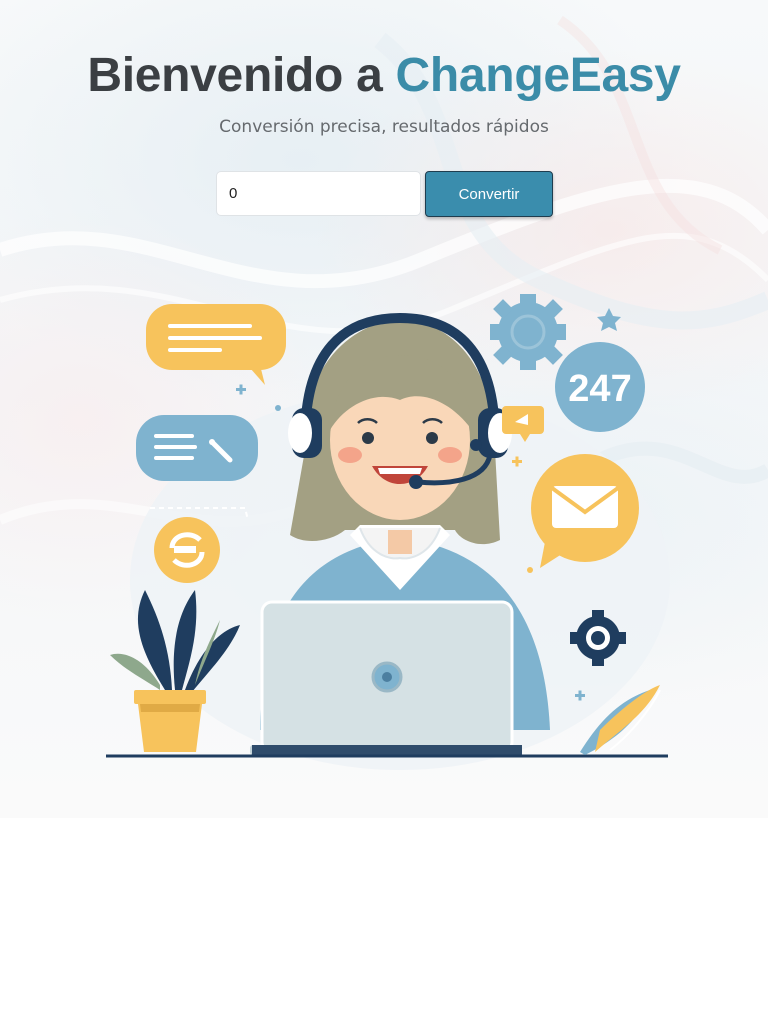  What do you see at coordinates (216, 344) in the screenshot?
I see `chat-bubble-icon` at bounding box center [216, 344].